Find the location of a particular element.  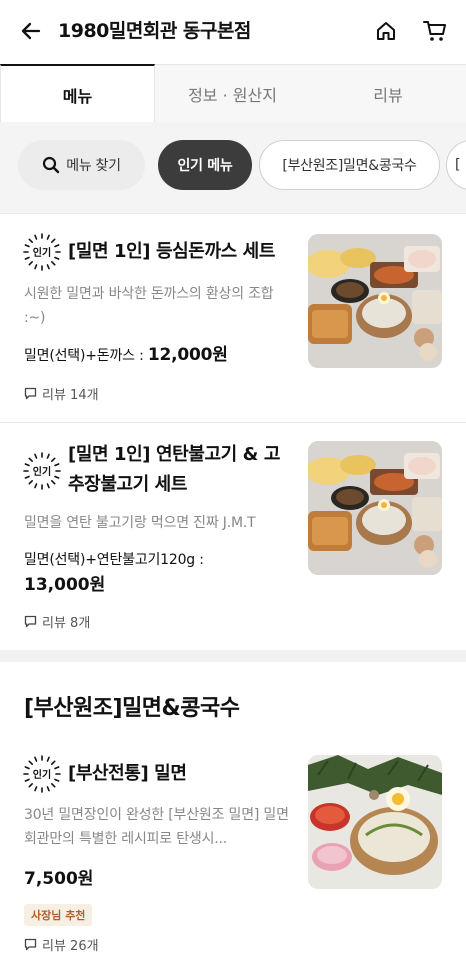

menu-item-price: 밀면(선택)+돈까스 : 12,000원 is located at coordinates (126, 355).